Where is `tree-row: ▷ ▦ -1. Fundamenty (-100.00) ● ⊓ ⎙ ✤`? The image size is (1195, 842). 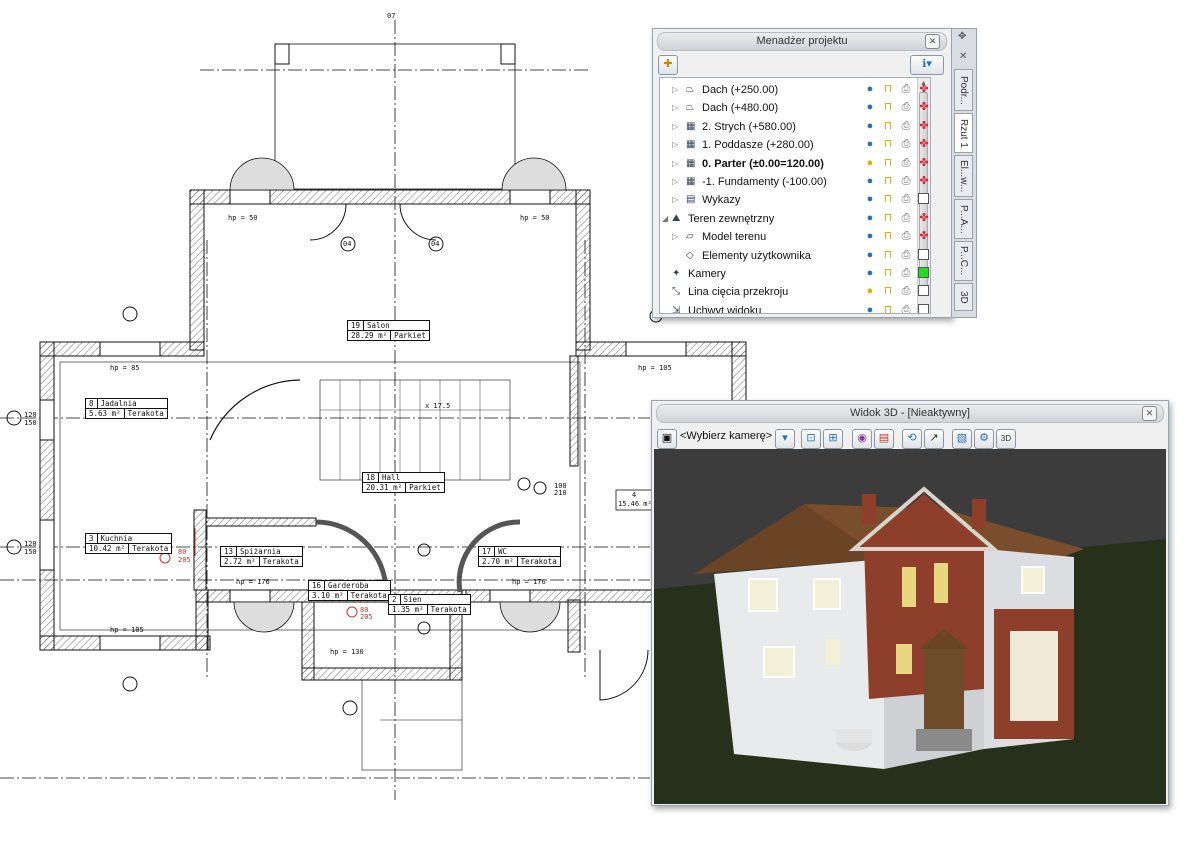
tree-row: ▷ ▦ -1. Fundamenty (-100.00) ● ⊓ ⎙ ✤ is located at coordinates (795, 182).